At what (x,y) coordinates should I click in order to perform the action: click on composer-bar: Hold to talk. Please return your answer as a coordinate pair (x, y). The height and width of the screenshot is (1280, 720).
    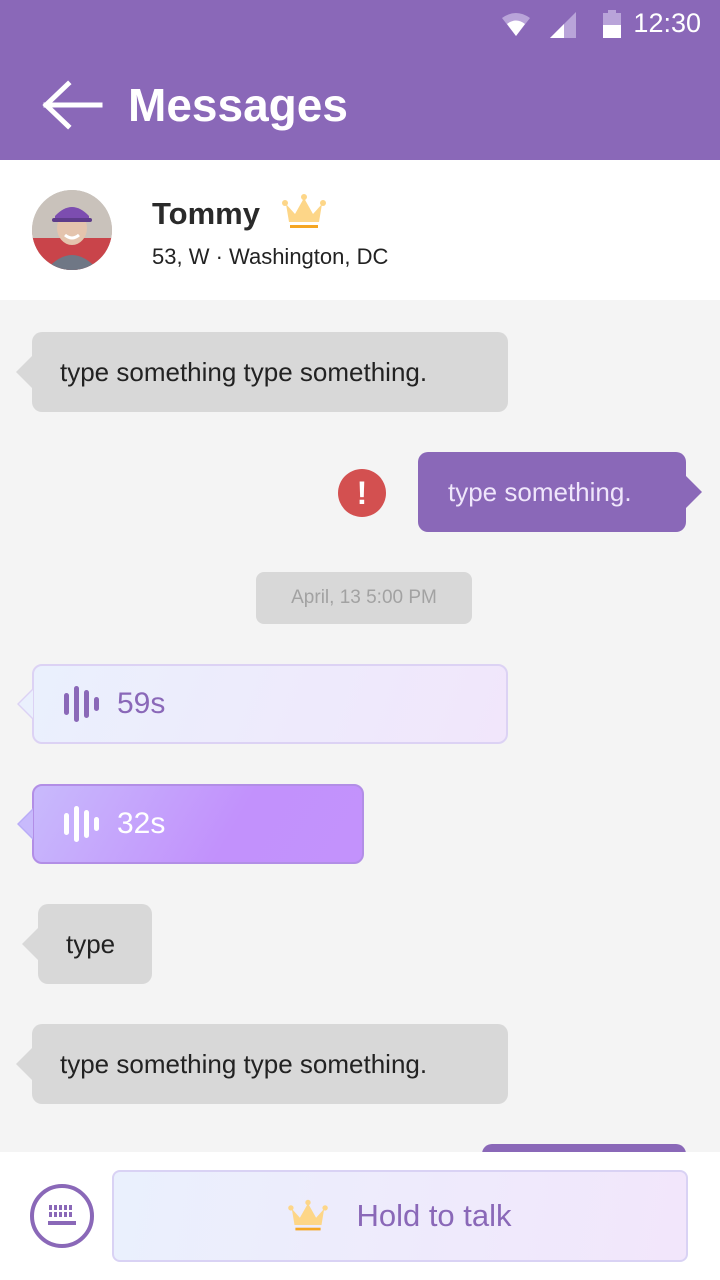
    Looking at the image, I should click on (360, 1216).